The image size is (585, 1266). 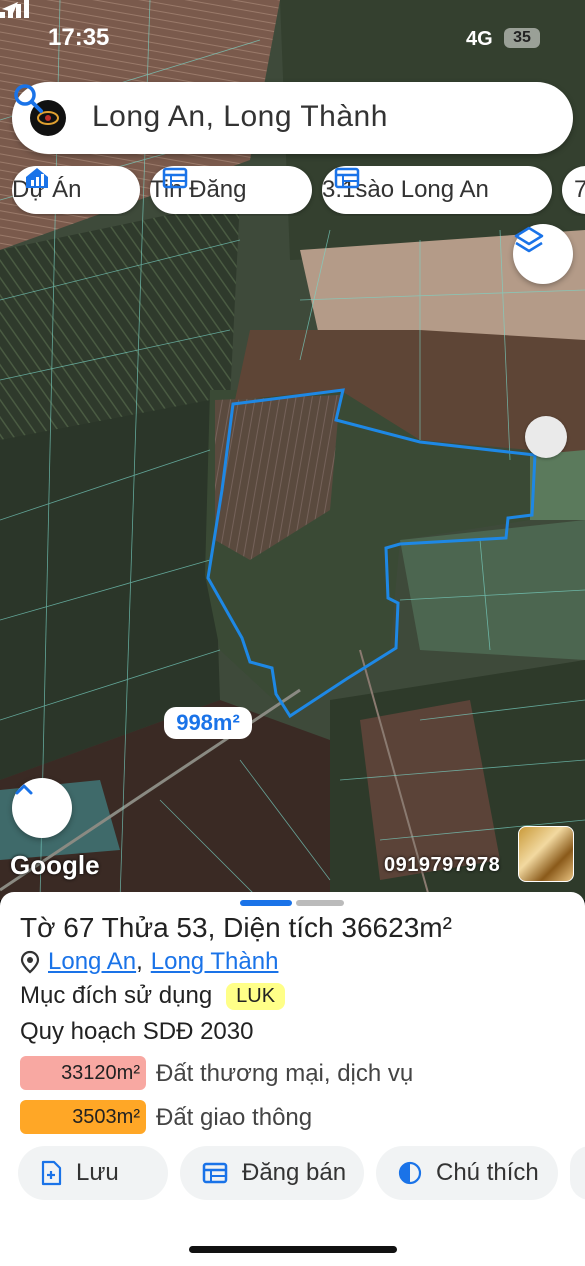 I want to click on chip-du-an: Dự Án, so click(x=76, y=190).